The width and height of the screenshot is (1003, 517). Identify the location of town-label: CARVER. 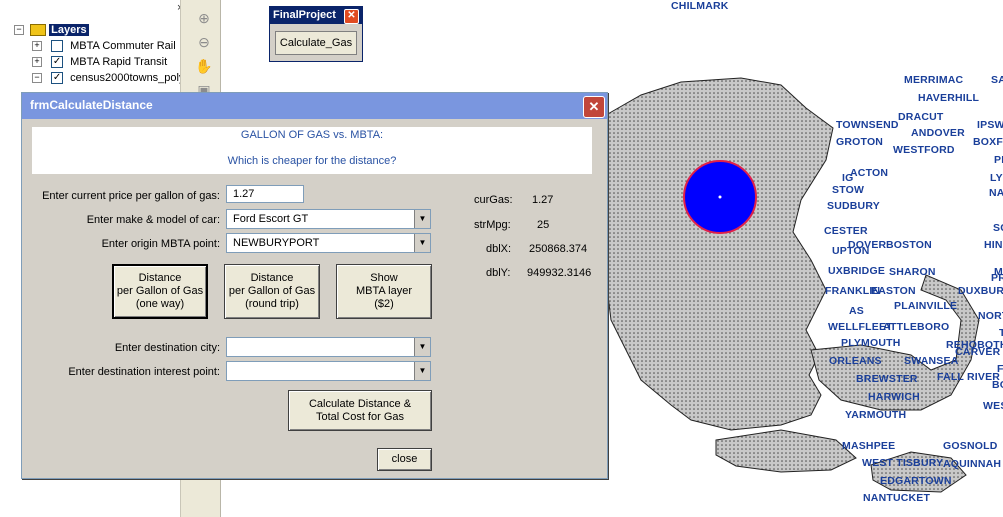
(978, 352).